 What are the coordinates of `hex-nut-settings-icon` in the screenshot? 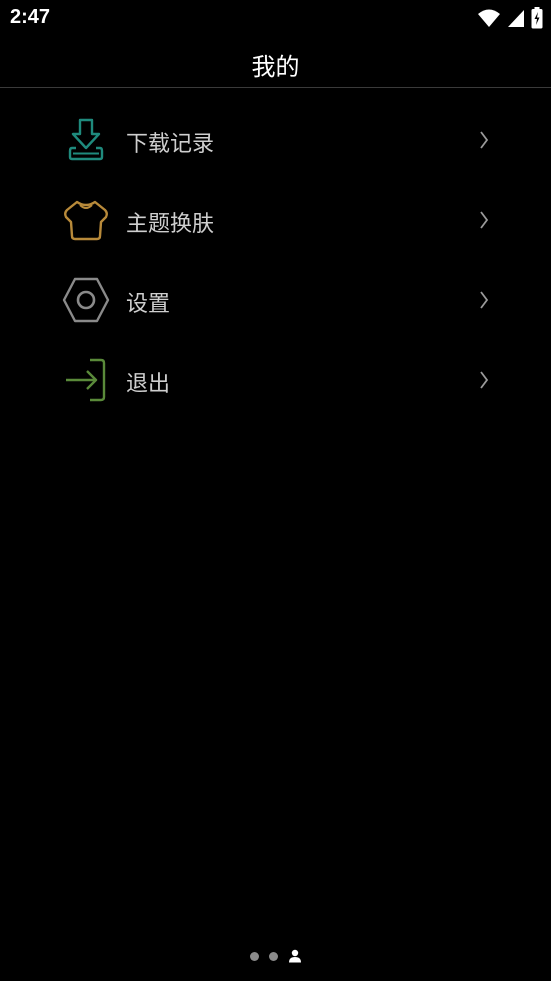 It's located at (86, 300).